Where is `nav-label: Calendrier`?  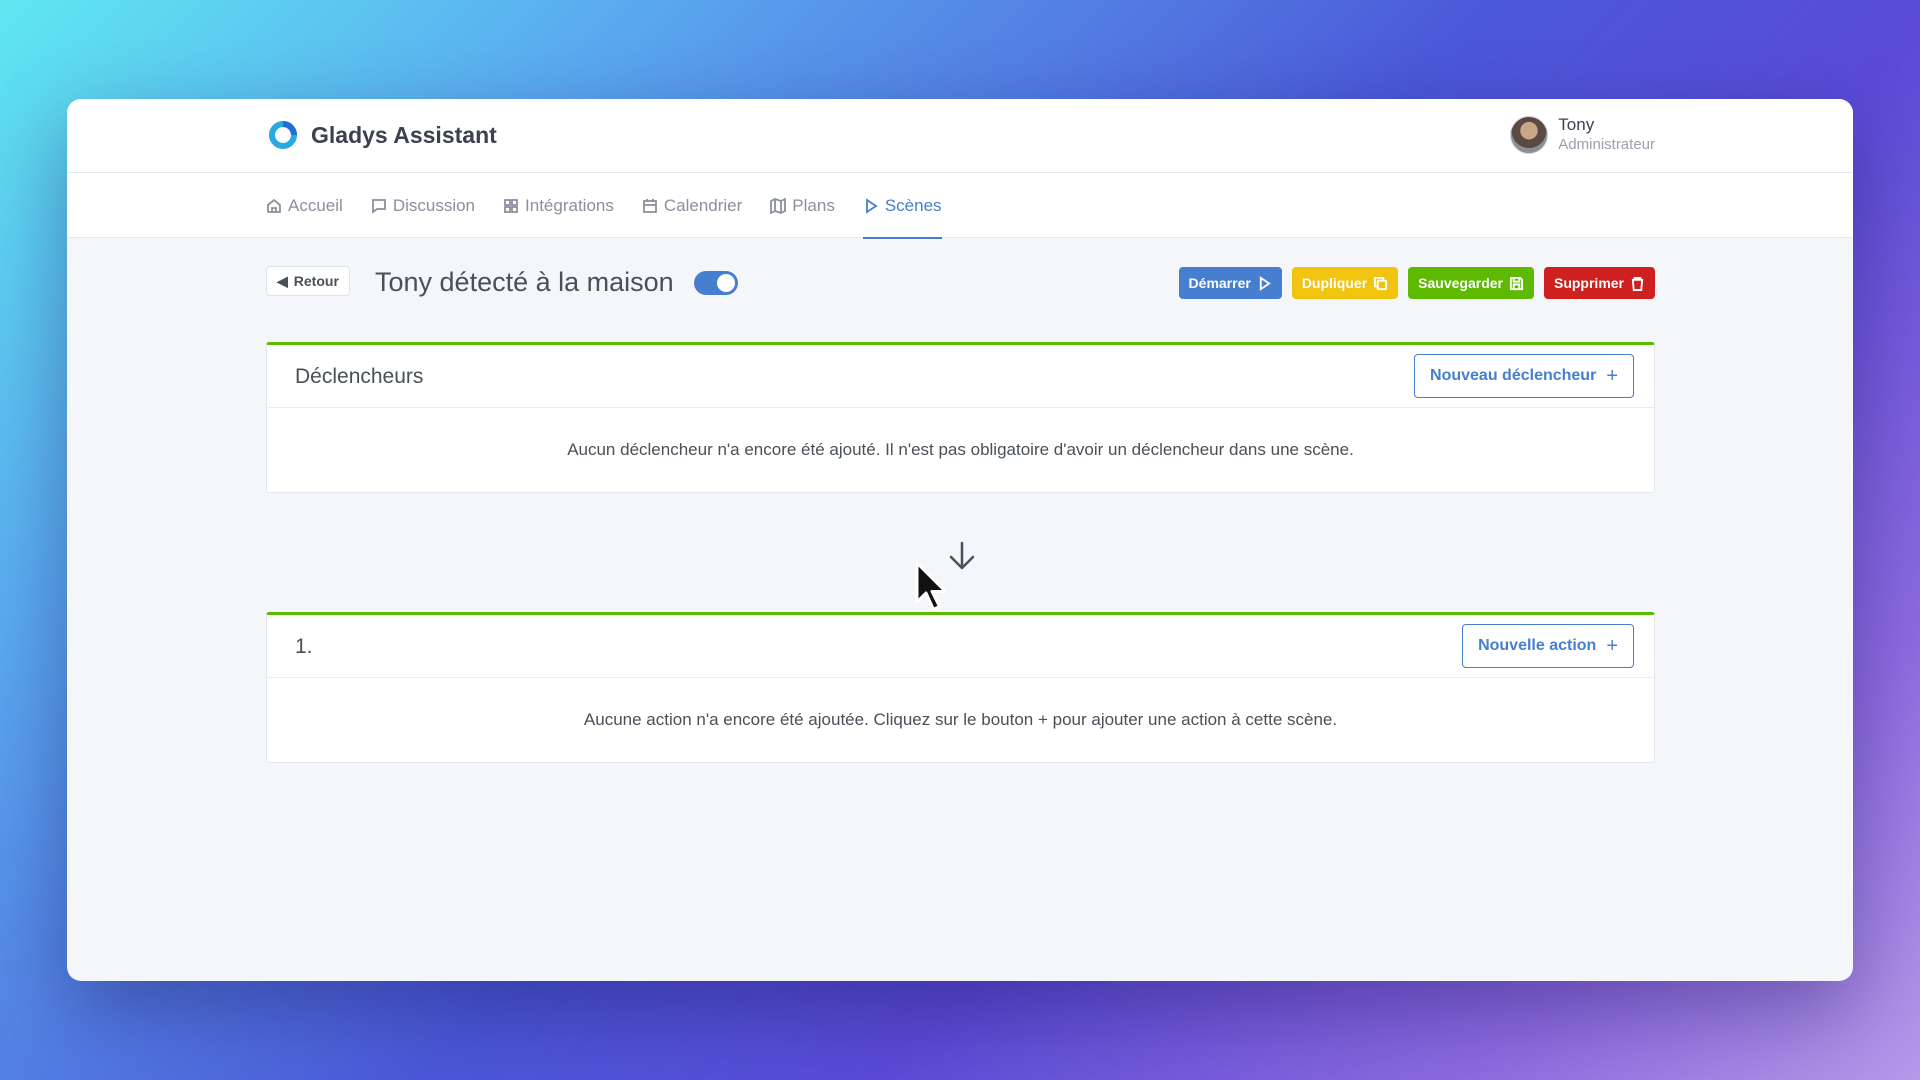 nav-label: Calendrier is located at coordinates (703, 205).